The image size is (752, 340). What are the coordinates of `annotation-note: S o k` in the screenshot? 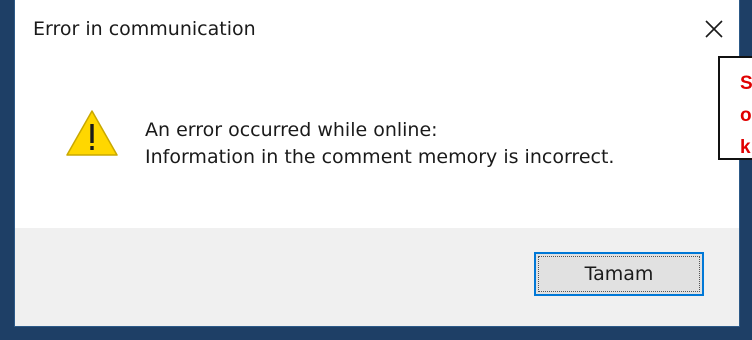 It's located at (735, 108).